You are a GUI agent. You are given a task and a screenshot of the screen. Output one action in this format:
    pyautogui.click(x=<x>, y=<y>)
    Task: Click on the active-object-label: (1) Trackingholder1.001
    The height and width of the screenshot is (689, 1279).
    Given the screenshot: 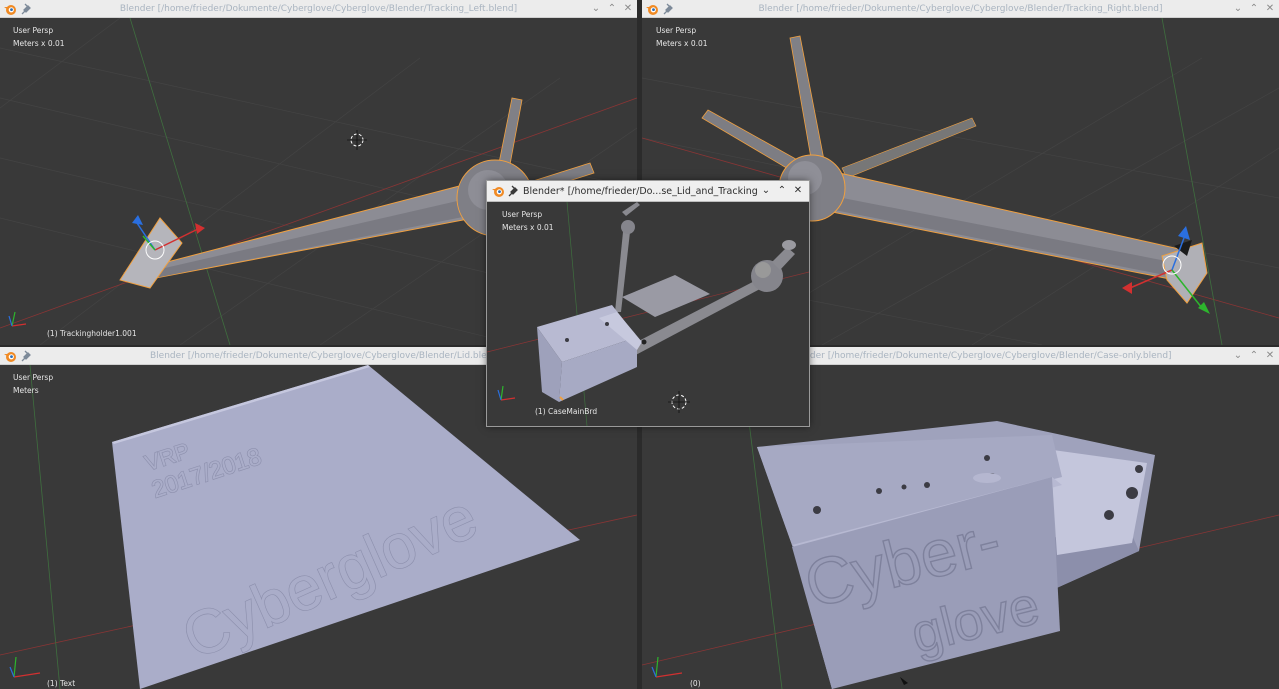 What is the action you would take?
    pyautogui.click(x=92, y=333)
    